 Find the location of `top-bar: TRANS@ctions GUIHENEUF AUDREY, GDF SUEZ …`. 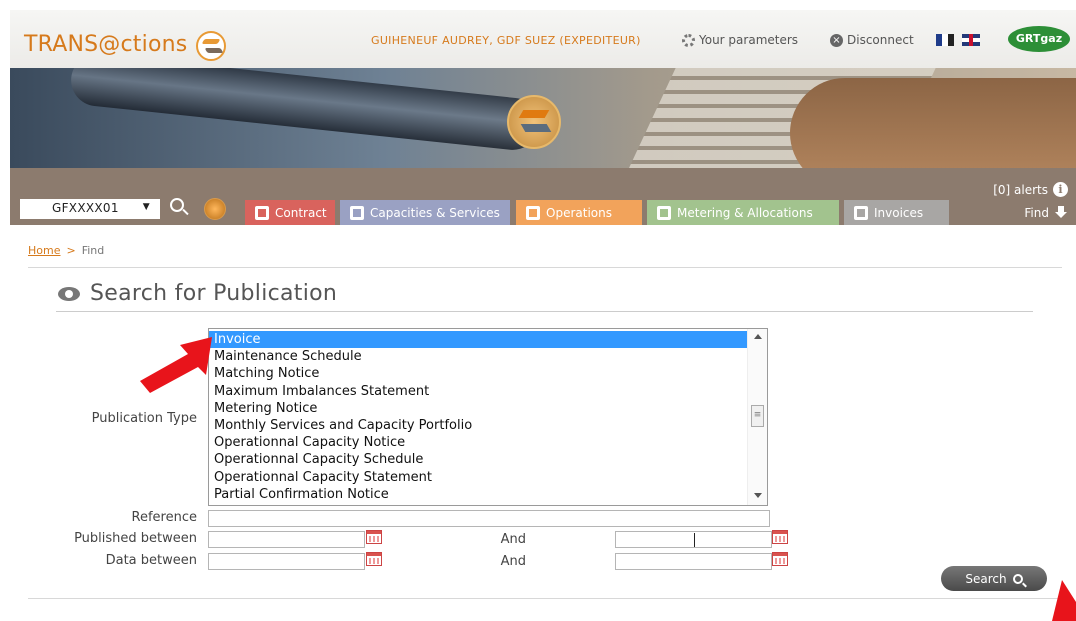

top-bar: TRANS@ctions GUIHENEUF AUDREY, GDF SUEZ … is located at coordinates (543, 39).